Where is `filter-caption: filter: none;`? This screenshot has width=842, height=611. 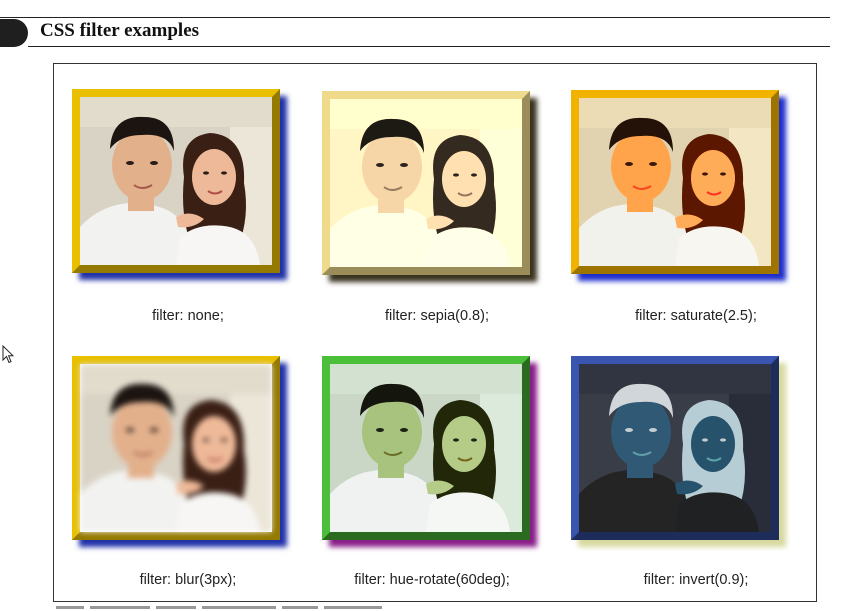 filter-caption: filter: none; is located at coordinates (188, 316).